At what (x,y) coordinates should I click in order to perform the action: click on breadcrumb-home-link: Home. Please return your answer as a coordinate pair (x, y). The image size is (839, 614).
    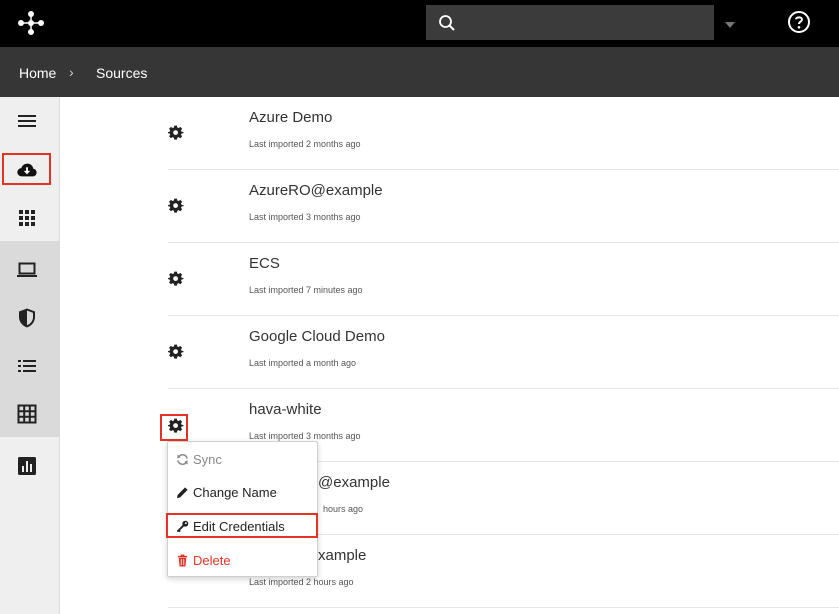
    Looking at the image, I should click on (37, 73).